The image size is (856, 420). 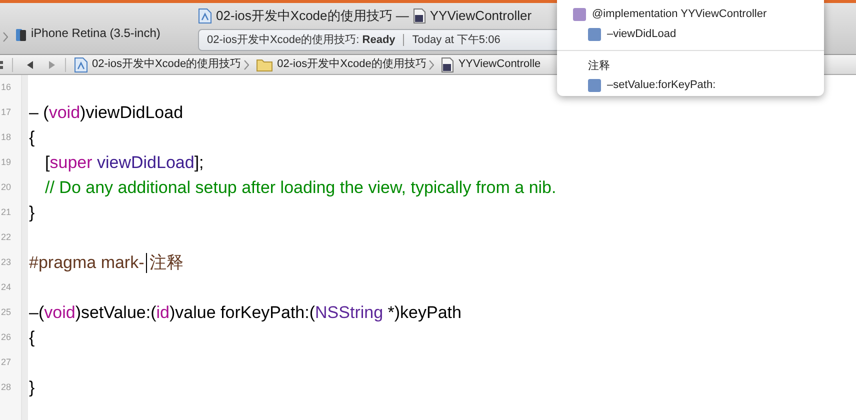 What do you see at coordinates (6, 387) in the screenshot?
I see `line-number: 28` at bounding box center [6, 387].